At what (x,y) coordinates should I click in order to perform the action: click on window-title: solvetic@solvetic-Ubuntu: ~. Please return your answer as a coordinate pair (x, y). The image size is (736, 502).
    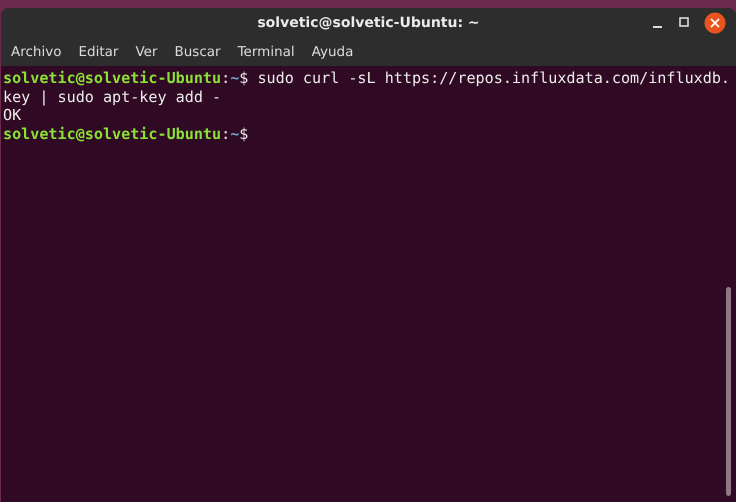
    Looking at the image, I should click on (368, 23).